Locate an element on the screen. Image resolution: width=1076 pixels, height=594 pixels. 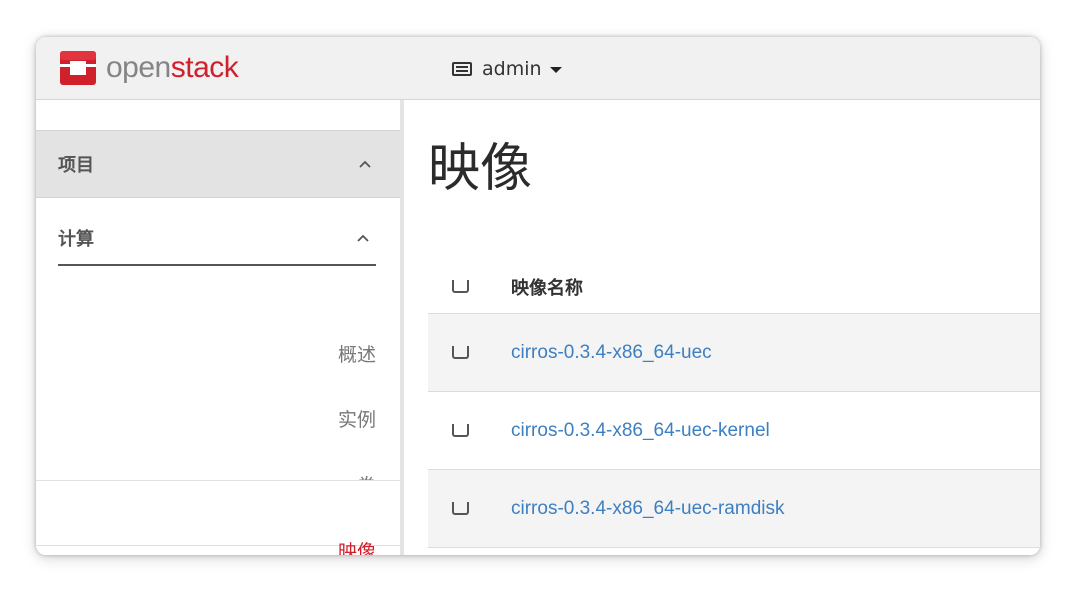
openstack-logo-icon is located at coordinates (78, 68).